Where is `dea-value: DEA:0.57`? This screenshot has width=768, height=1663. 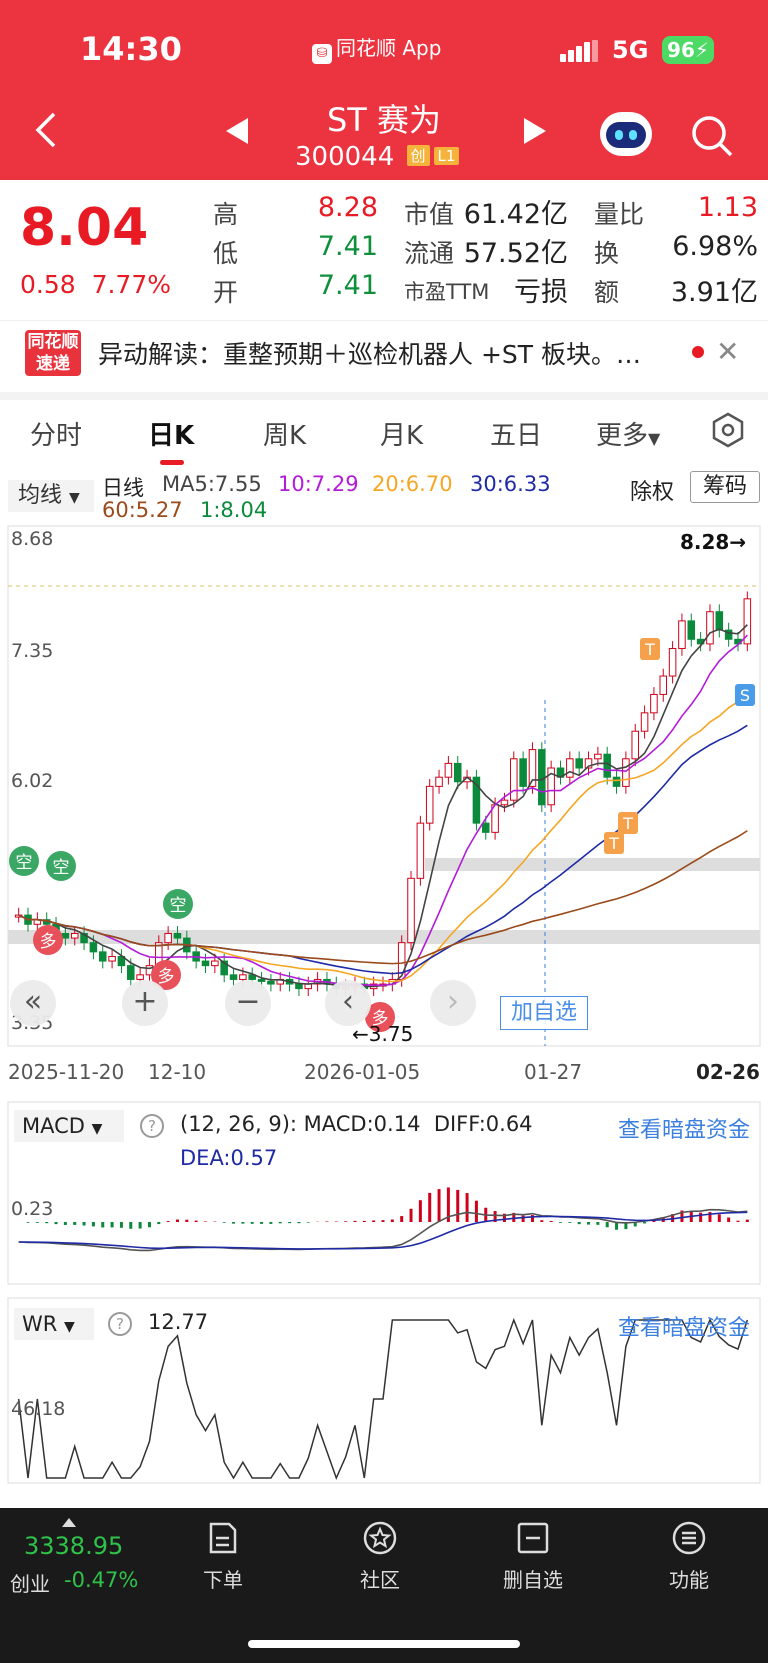 dea-value: DEA:0.57 is located at coordinates (229, 1158).